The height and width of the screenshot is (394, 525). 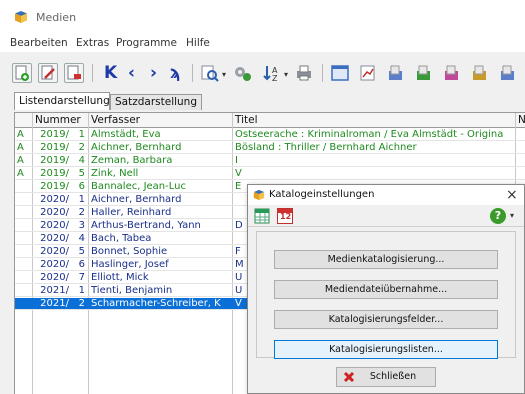 I want to click on menu-bearbeiten: Bearbeiten, so click(x=39, y=43).